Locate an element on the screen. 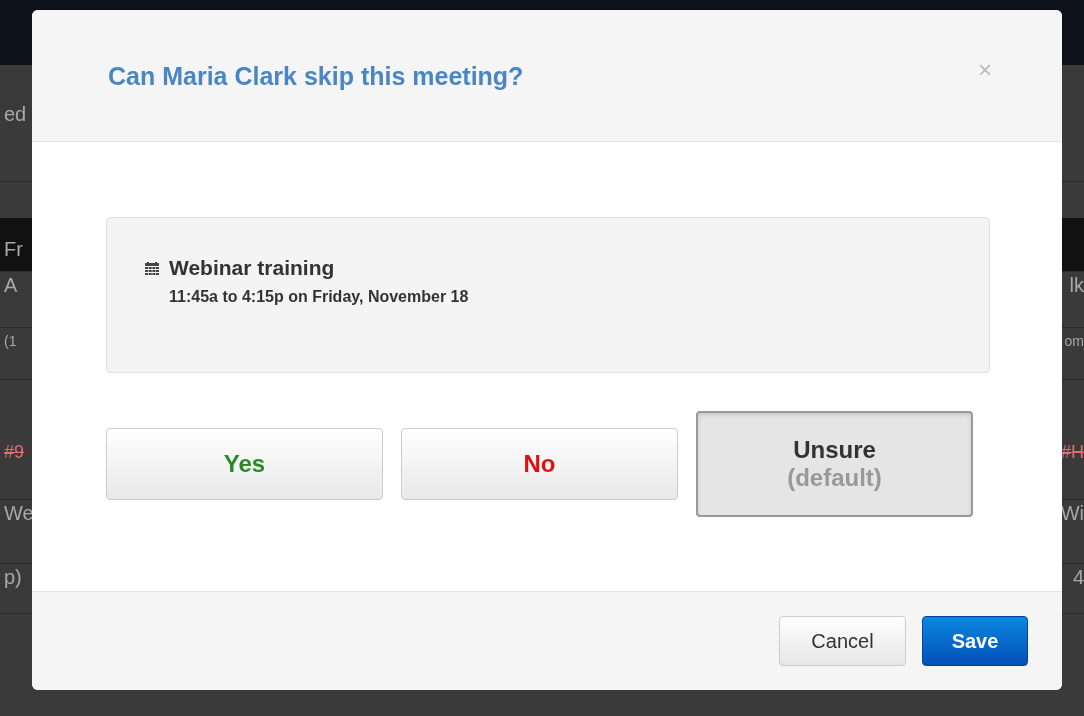 This screenshot has height=716, width=1084. answer-option: Yes is located at coordinates (244, 464).